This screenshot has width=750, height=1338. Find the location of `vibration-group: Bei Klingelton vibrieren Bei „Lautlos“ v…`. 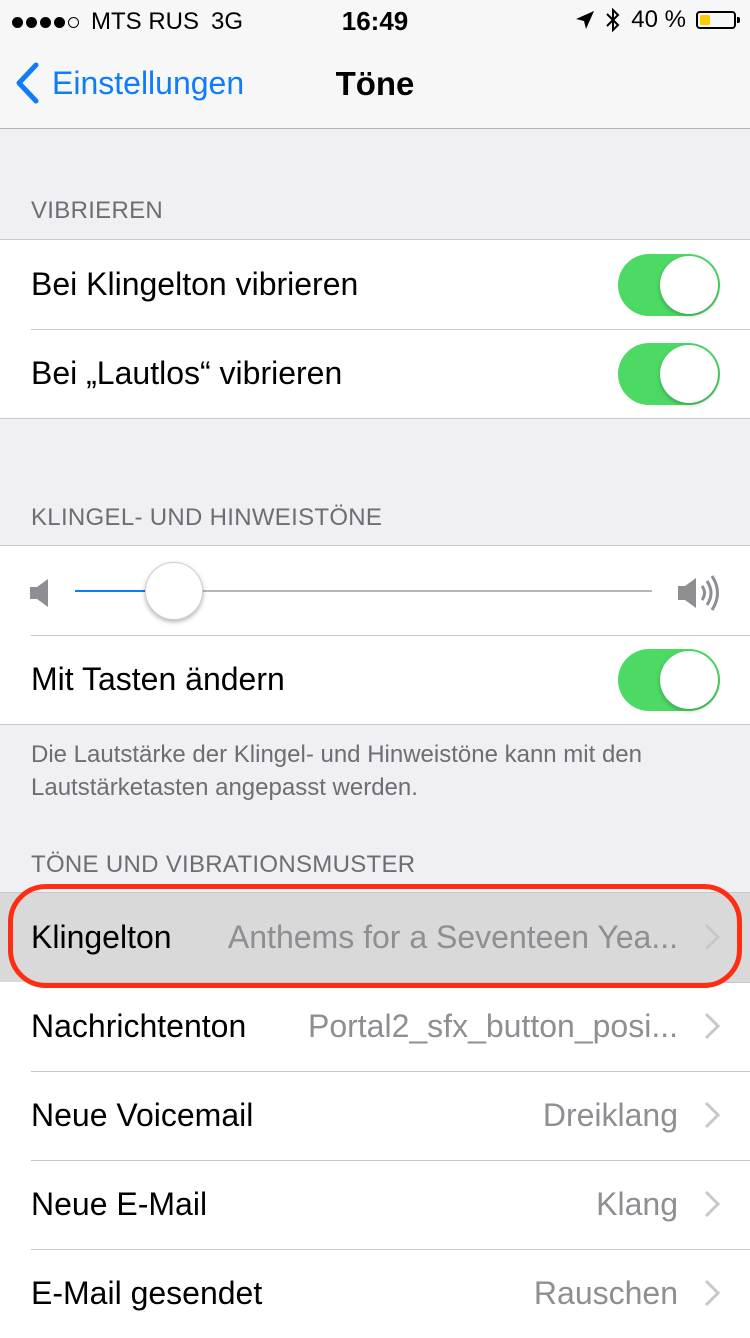

vibration-group: Bei Klingelton vibrieren Bei „Lautlos“ v… is located at coordinates (375, 329).